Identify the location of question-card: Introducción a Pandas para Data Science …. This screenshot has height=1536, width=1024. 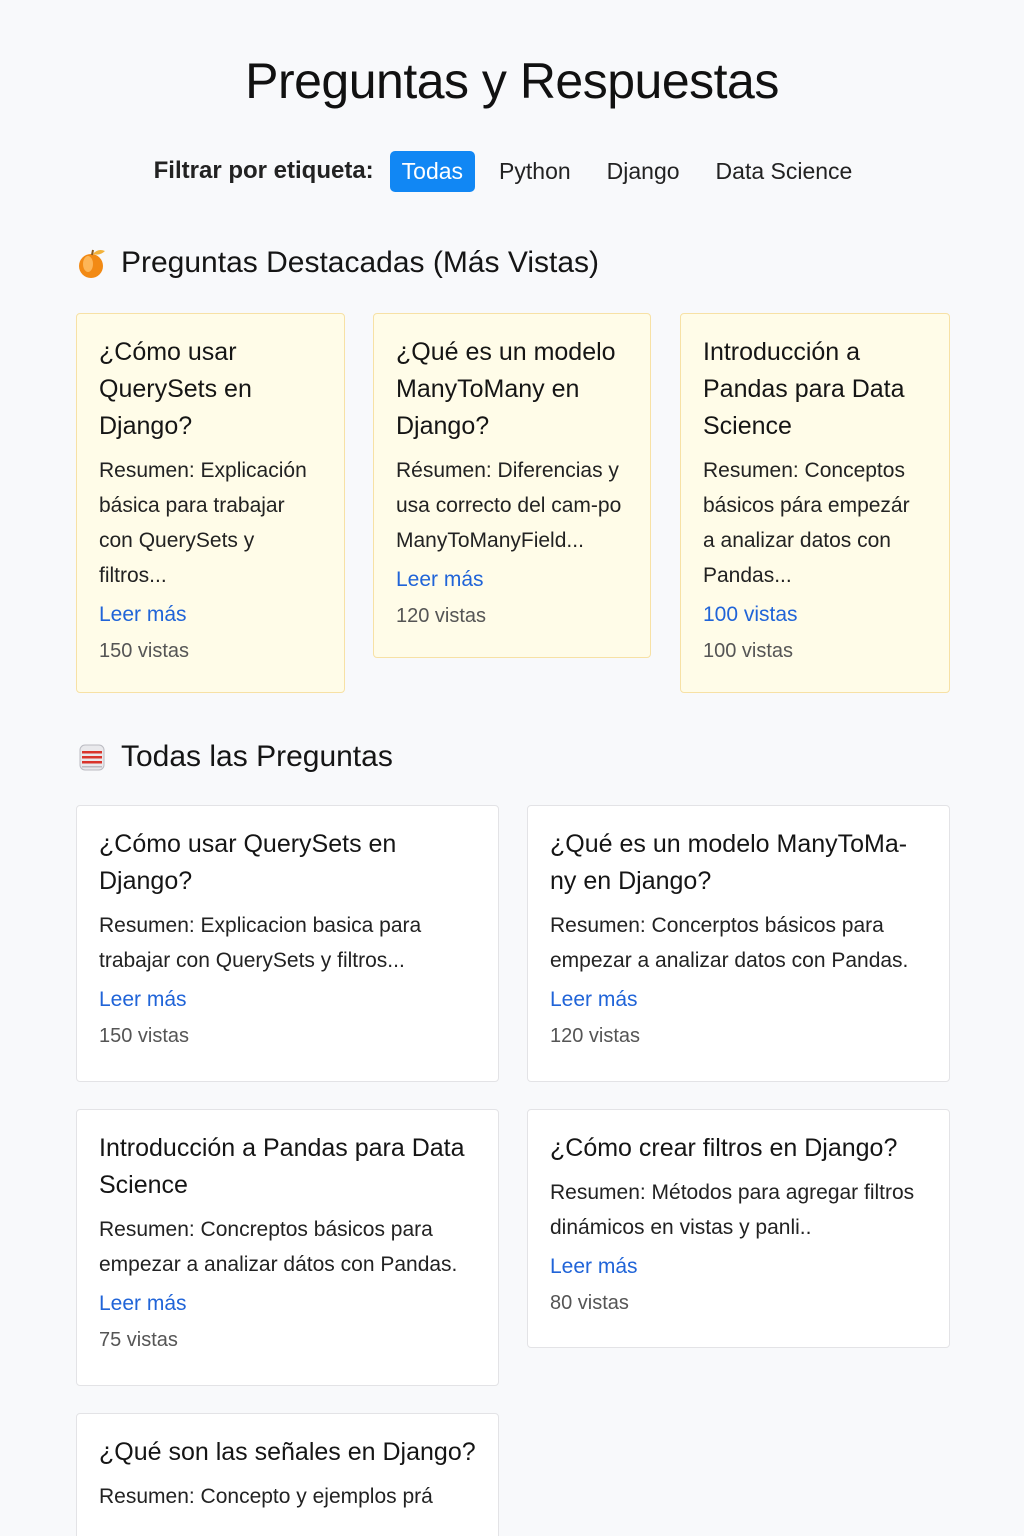
(287, 1247).